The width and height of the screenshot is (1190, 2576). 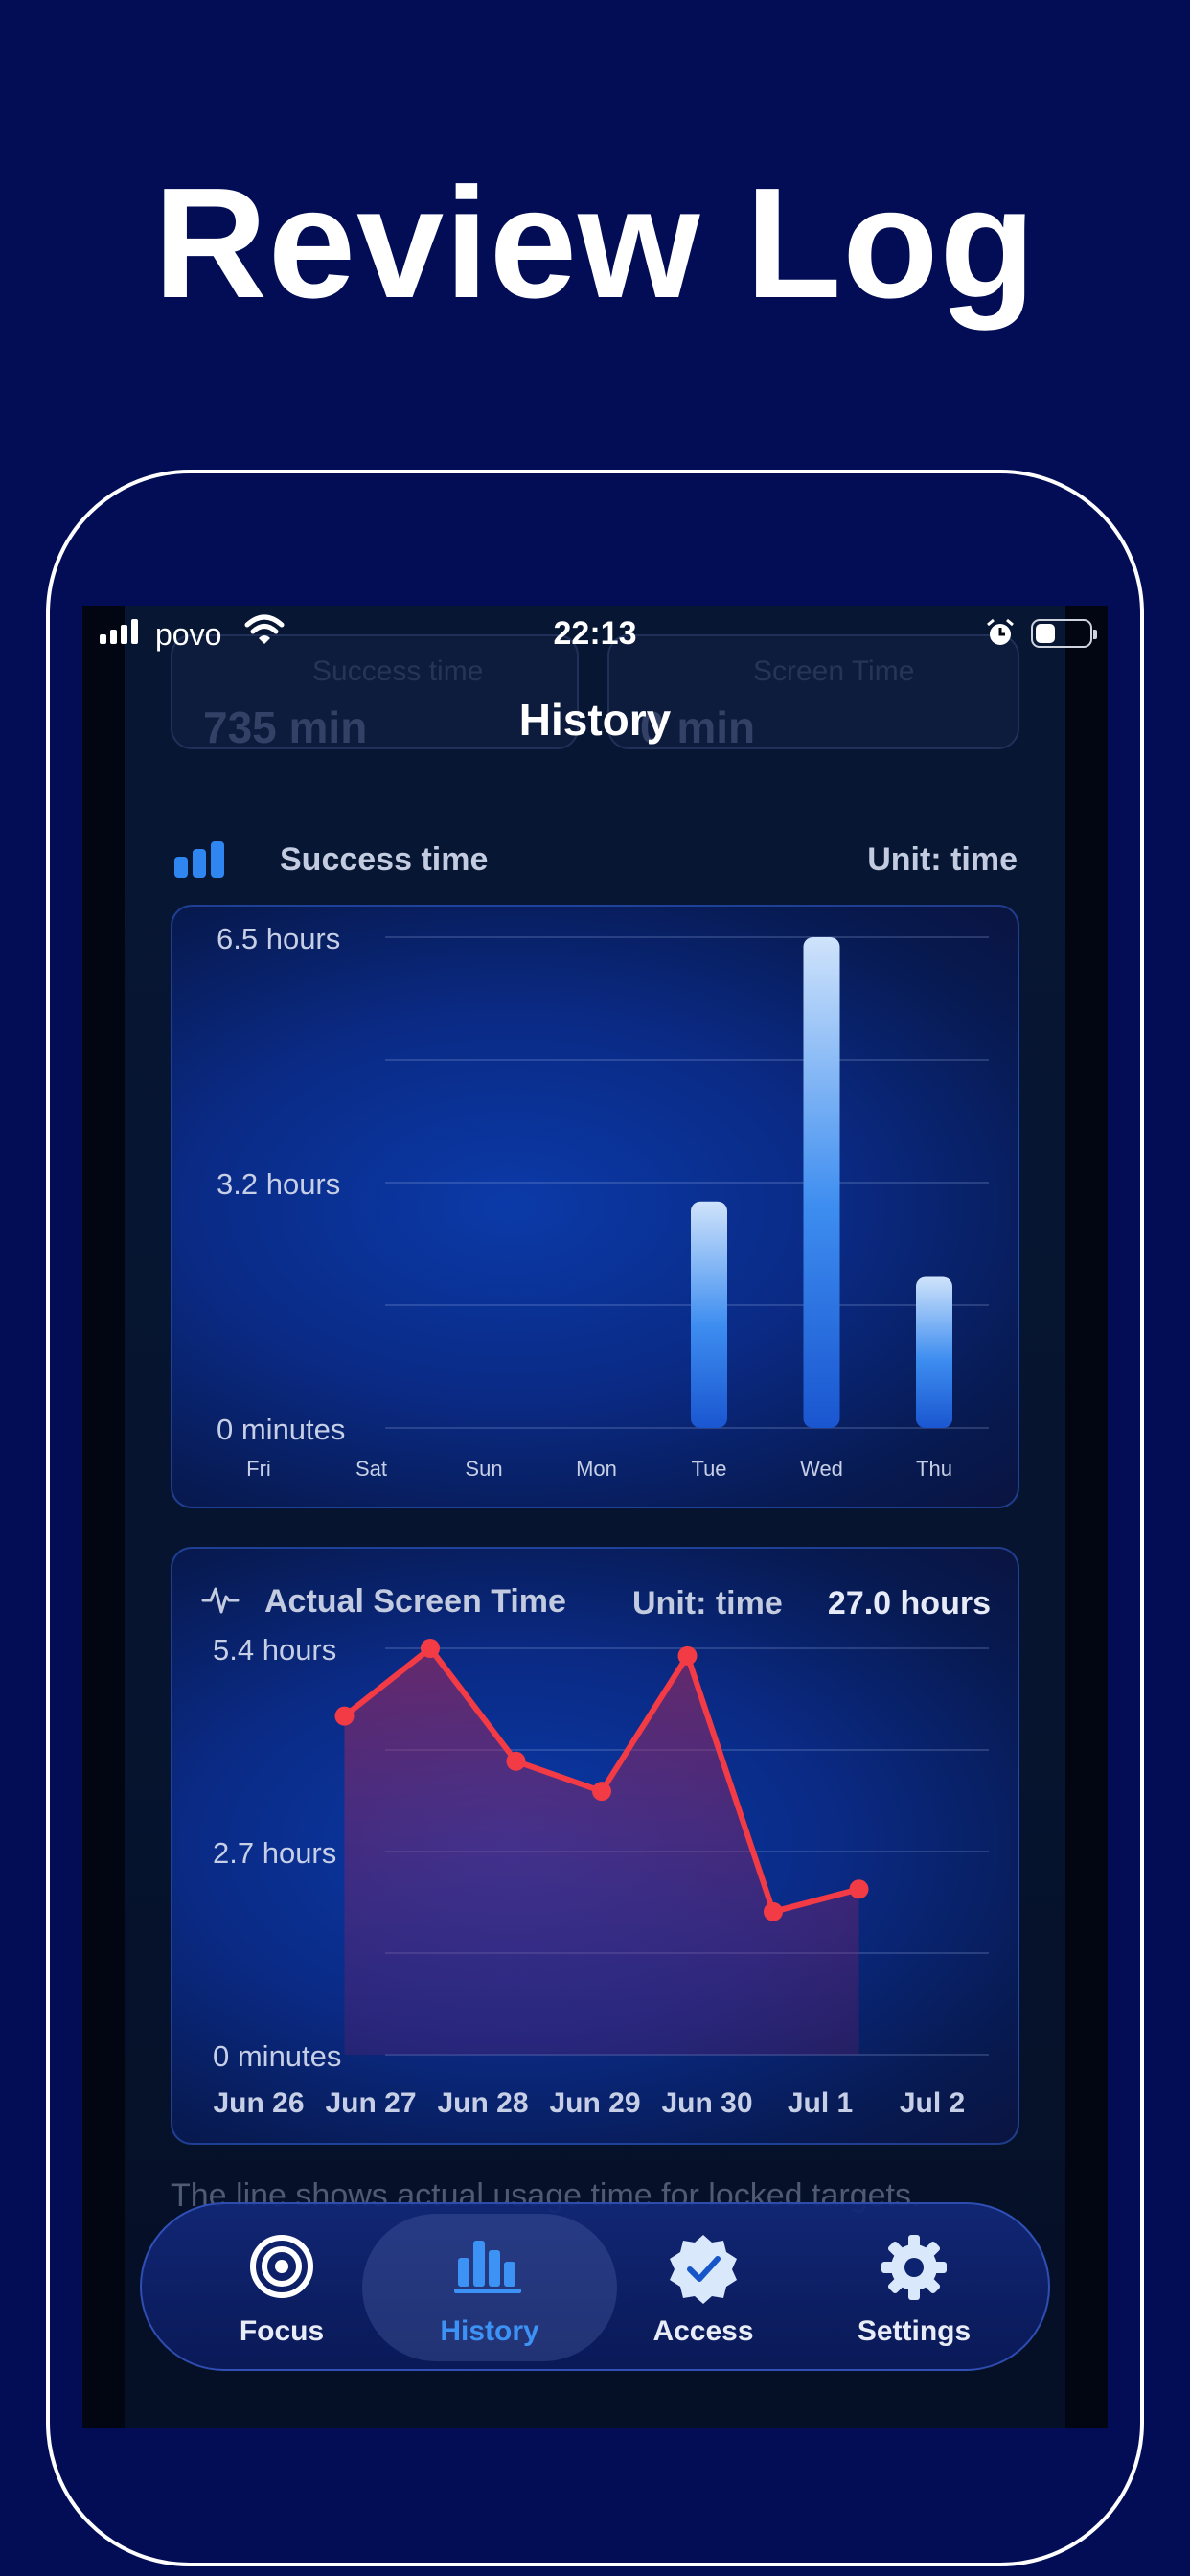 What do you see at coordinates (933, 2103) in the screenshot?
I see `x-tick-label: Jul 2` at bounding box center [933, 2103].